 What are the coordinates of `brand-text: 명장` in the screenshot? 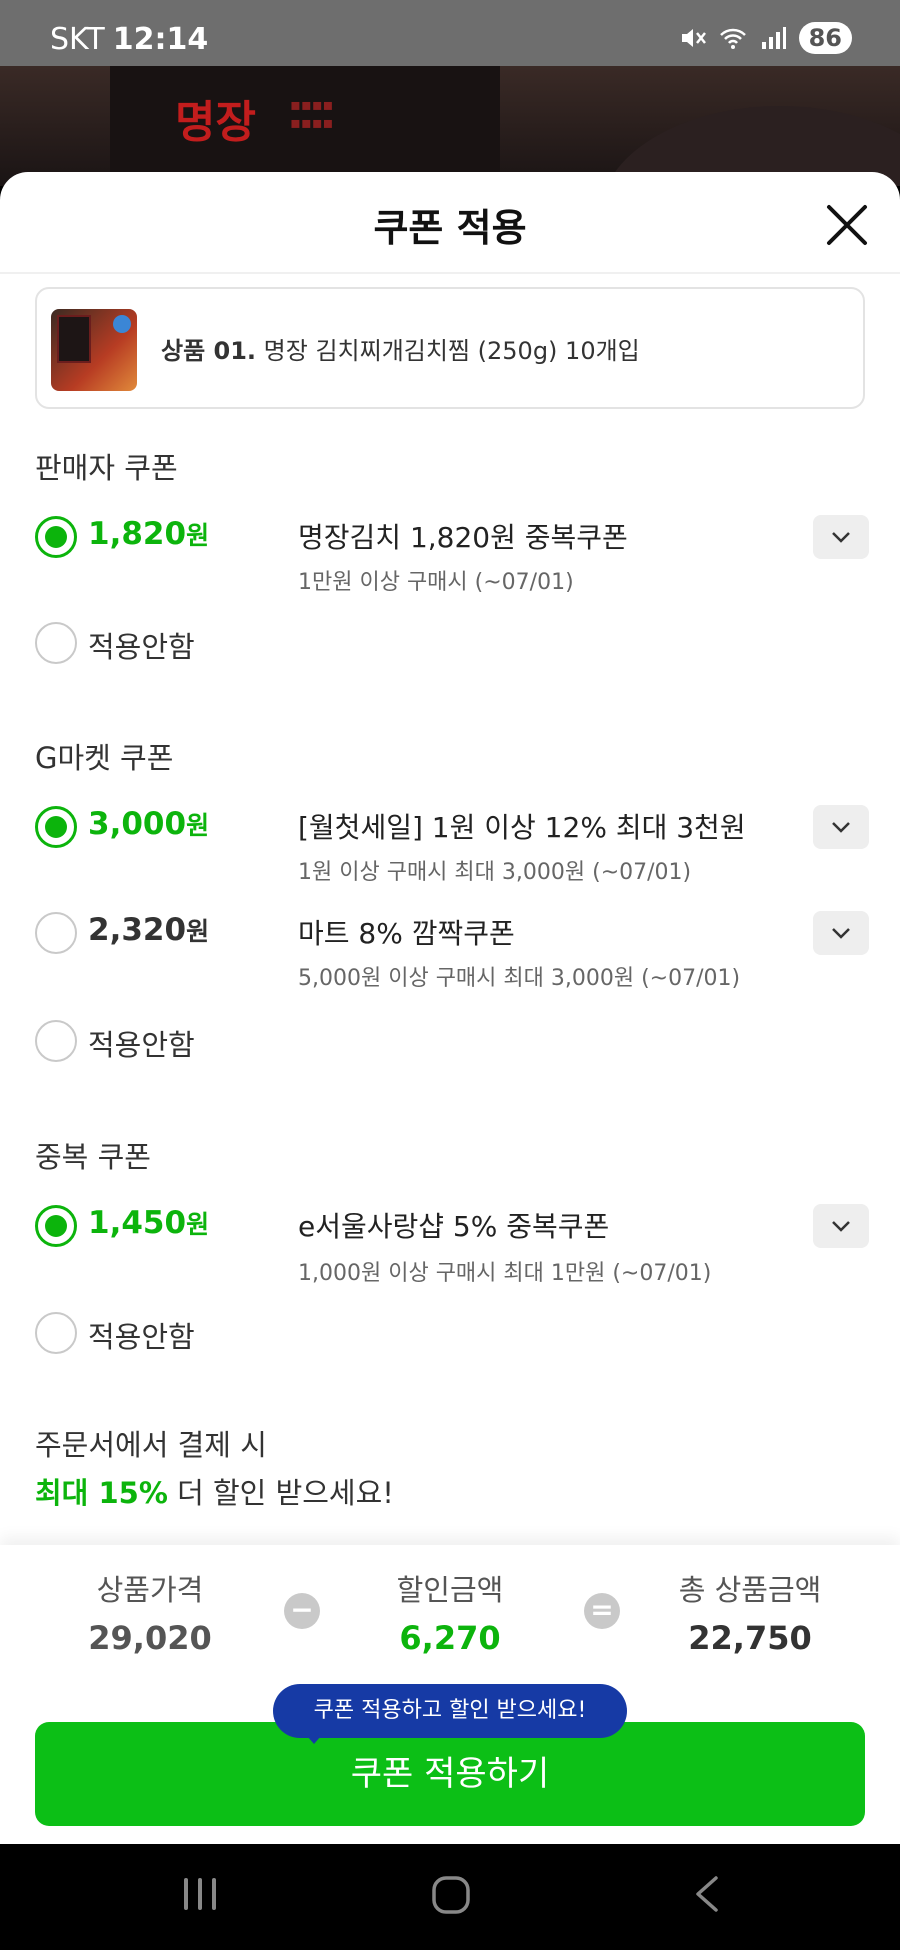 It's located at (215, 122).